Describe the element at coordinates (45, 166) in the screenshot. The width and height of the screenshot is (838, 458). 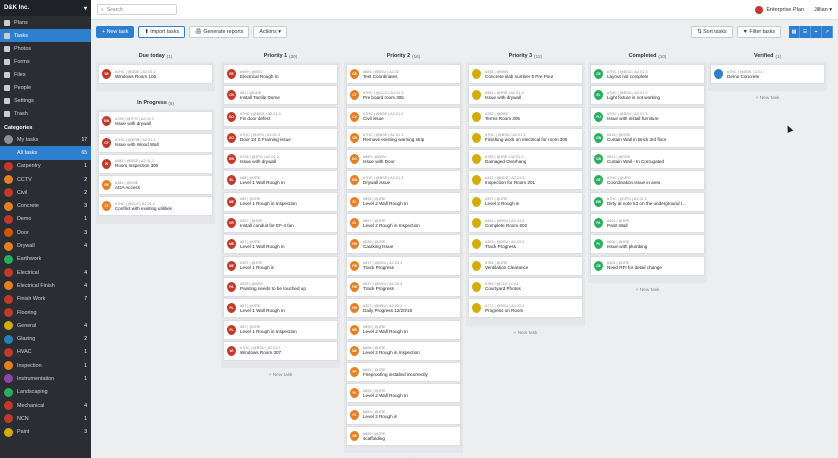
I see `category-item: Carpentry 1` at that location.